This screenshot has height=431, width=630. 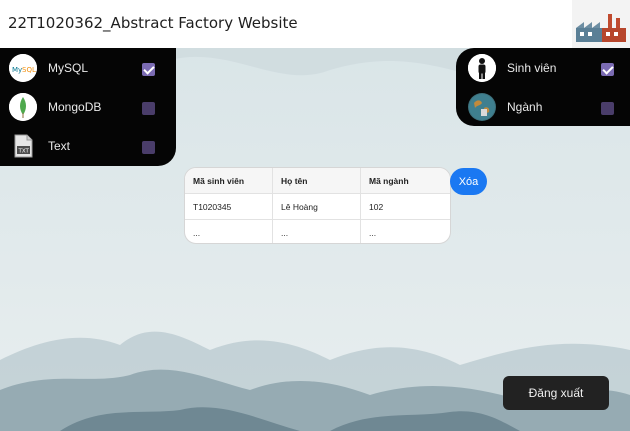 I want to click on table-cell: T1020345, so click(x=229, y=206).